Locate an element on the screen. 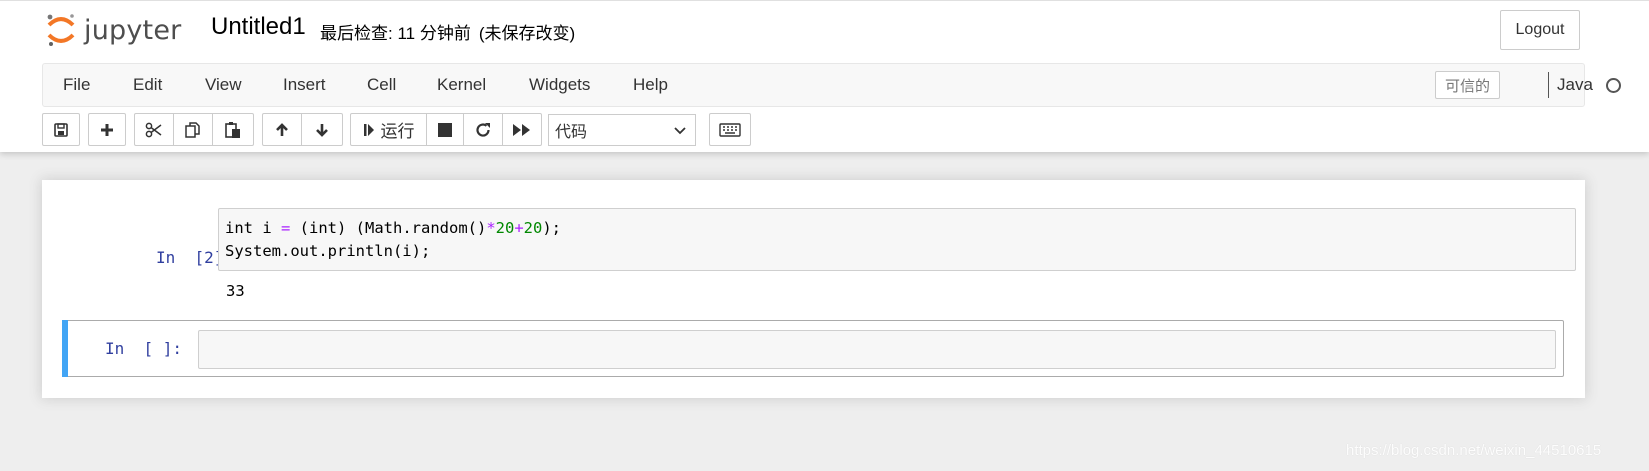  selected-cell-indicator is located at coordinates (65, 348).